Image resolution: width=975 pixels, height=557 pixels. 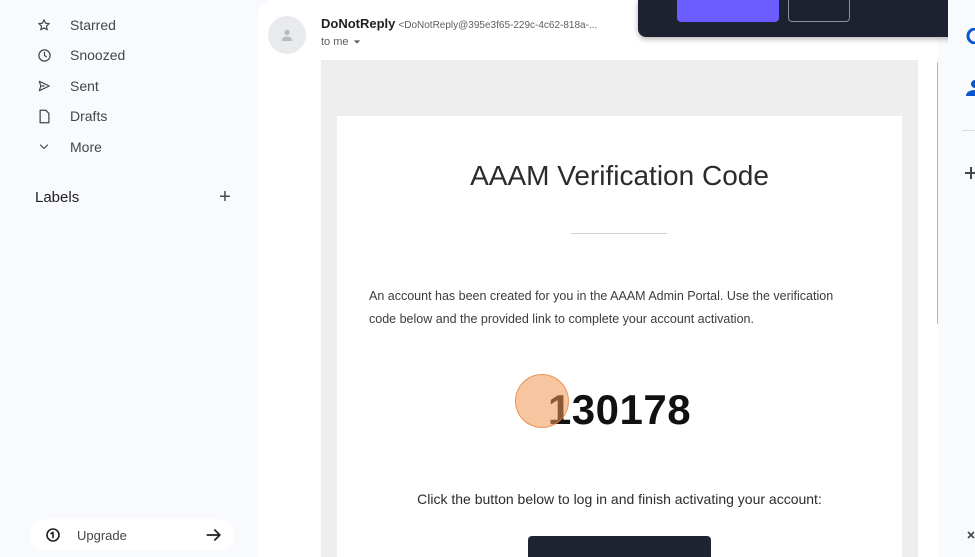 I want to click on popup-primary-button, so click(x=728, y=11).